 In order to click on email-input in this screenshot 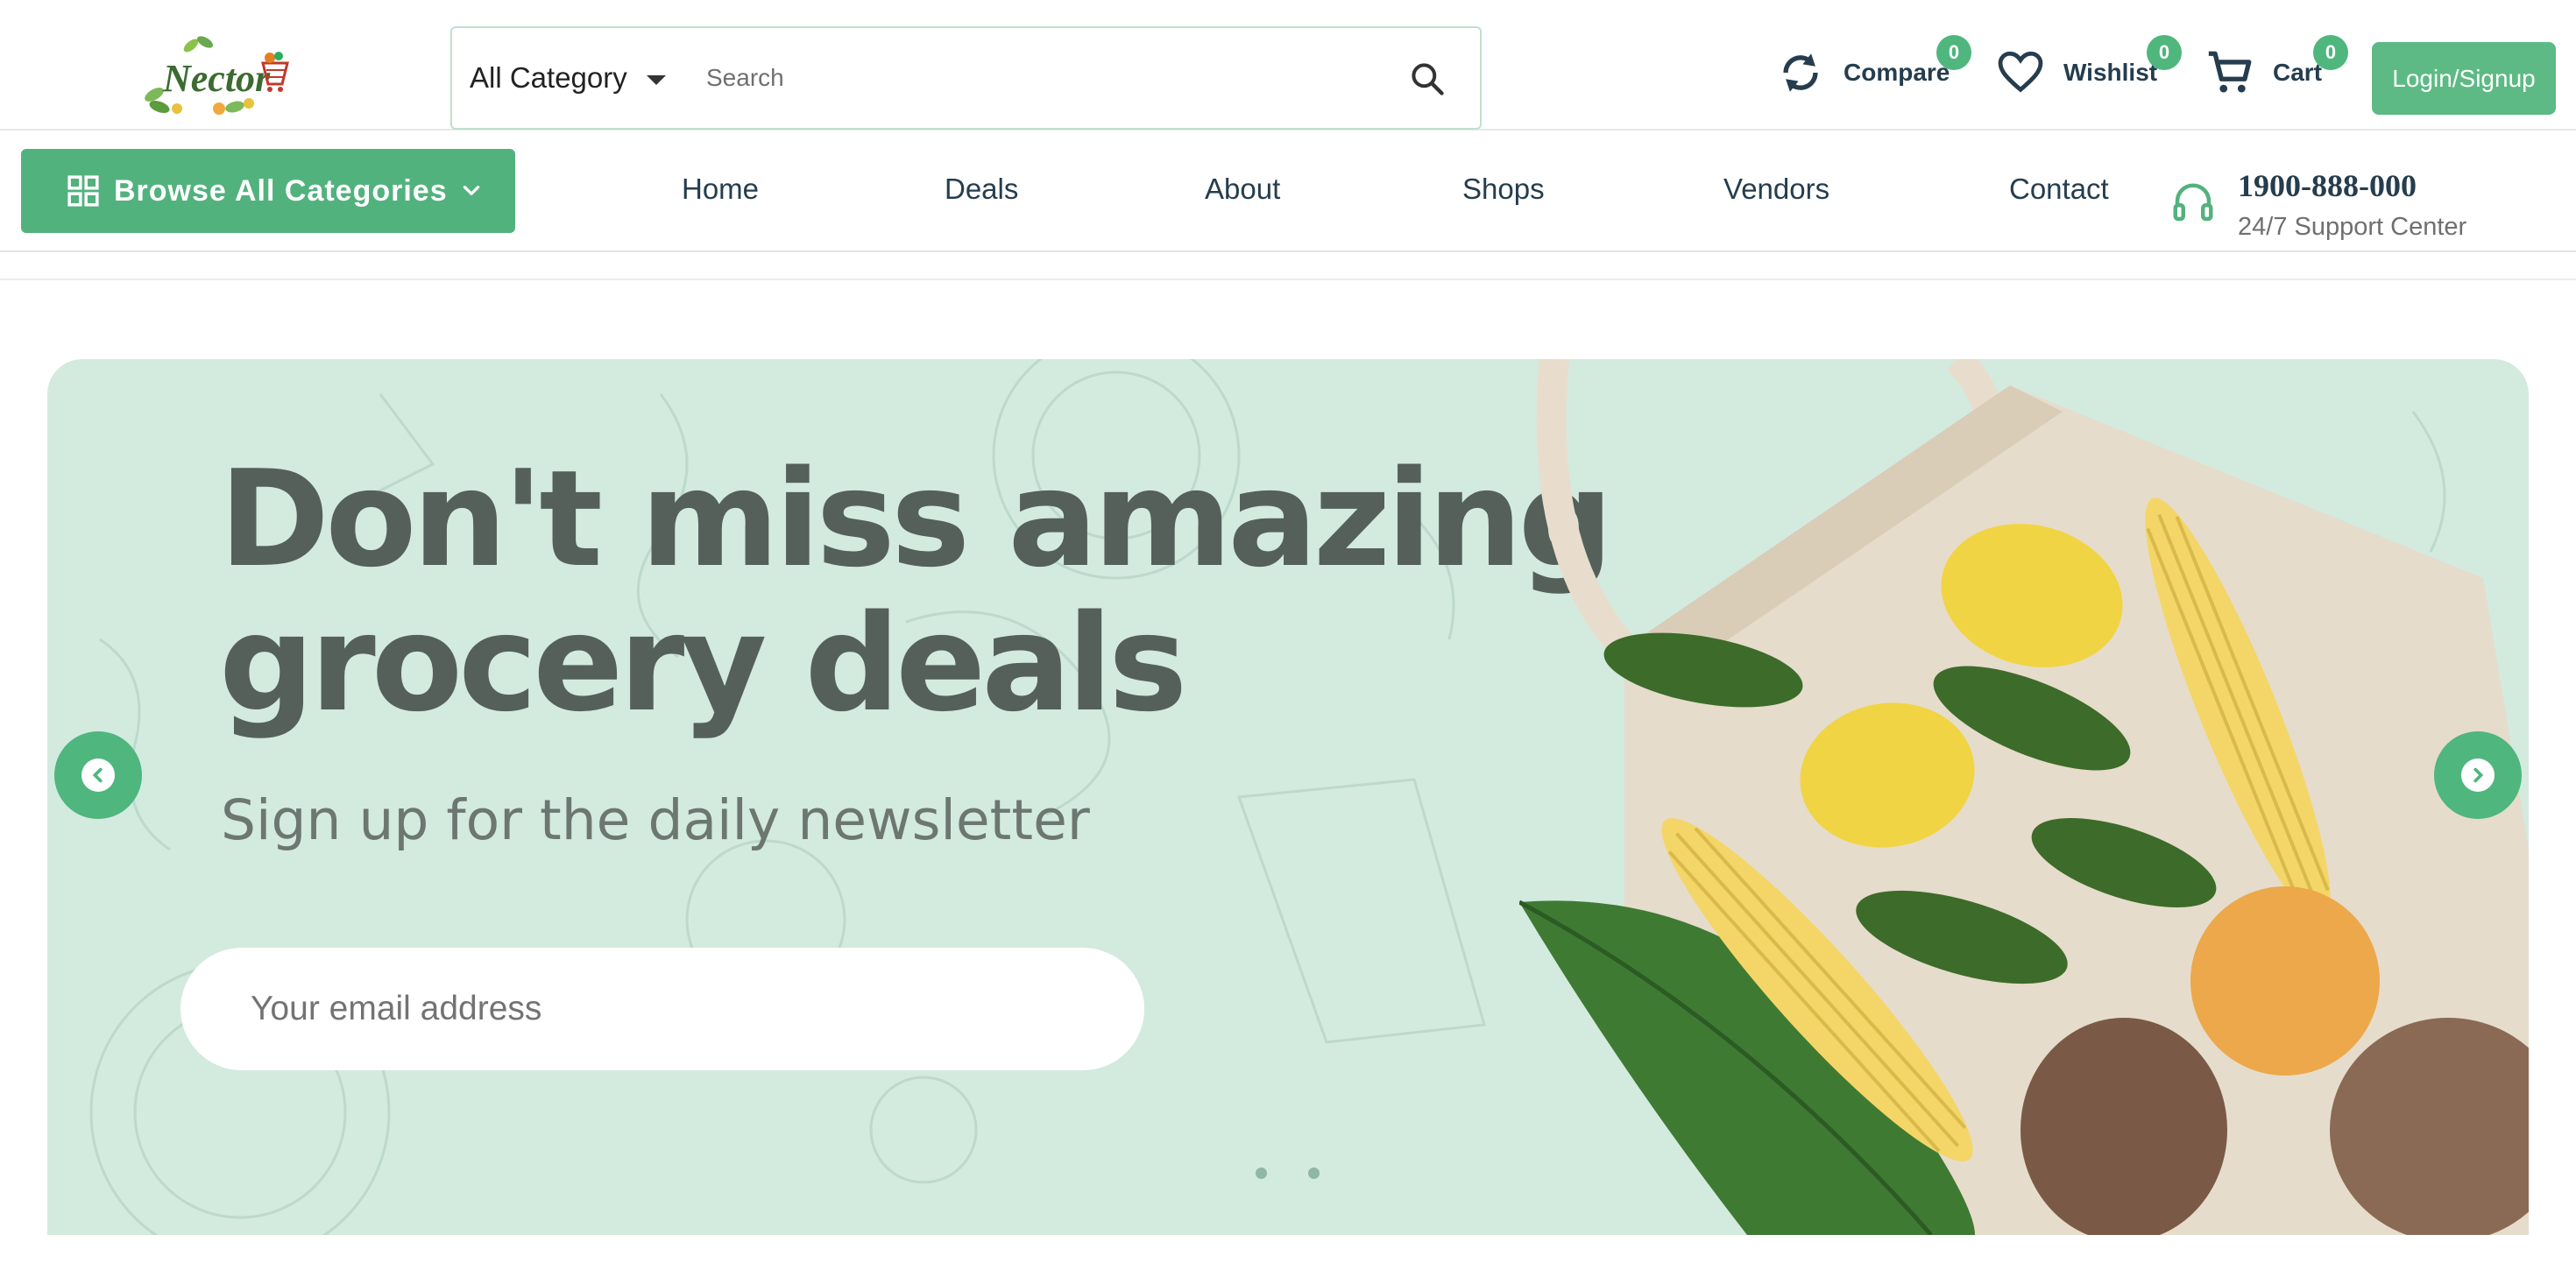, I will do `click(645, 1009)`.